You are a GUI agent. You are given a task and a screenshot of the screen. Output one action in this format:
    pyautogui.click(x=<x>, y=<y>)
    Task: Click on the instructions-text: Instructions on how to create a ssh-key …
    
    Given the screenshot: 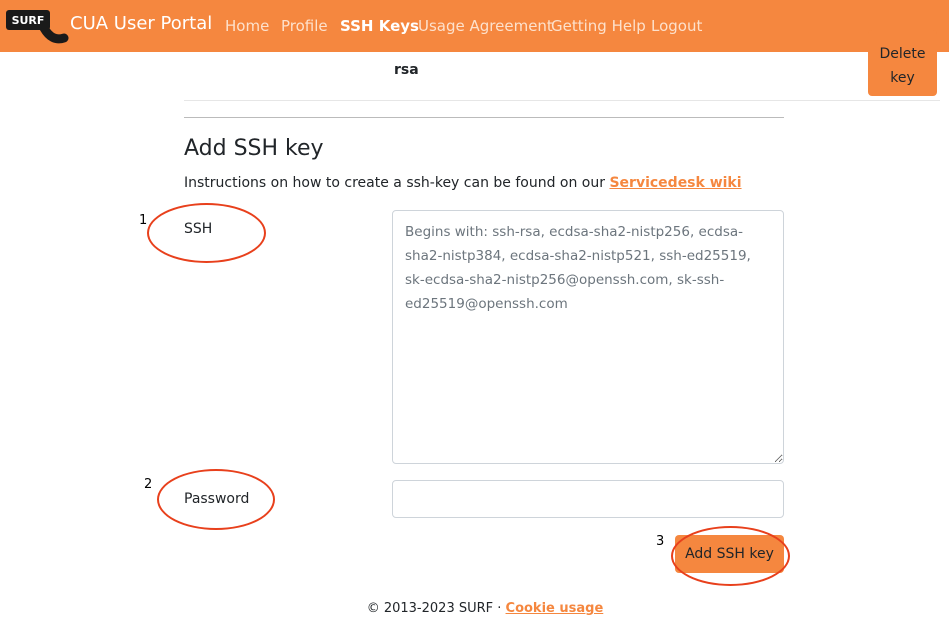 What is the action you would take?
    pyautogui.click(x=463, y=183)
    